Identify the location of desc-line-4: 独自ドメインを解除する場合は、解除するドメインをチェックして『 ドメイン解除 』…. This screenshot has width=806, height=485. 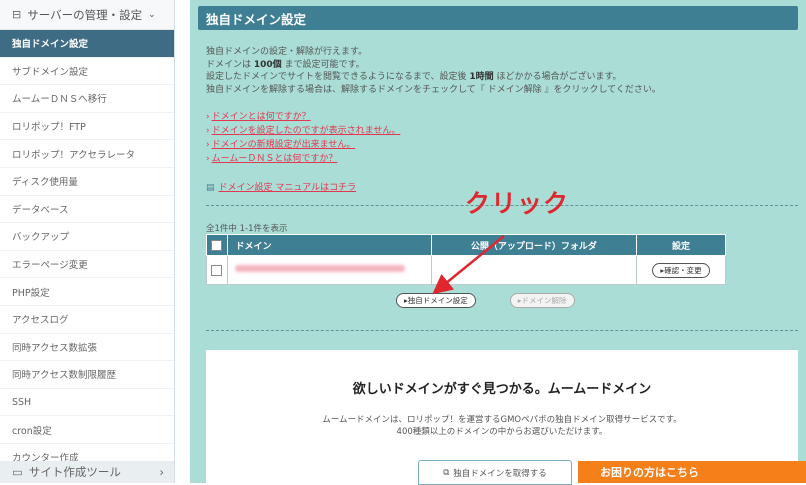
(433, 89).